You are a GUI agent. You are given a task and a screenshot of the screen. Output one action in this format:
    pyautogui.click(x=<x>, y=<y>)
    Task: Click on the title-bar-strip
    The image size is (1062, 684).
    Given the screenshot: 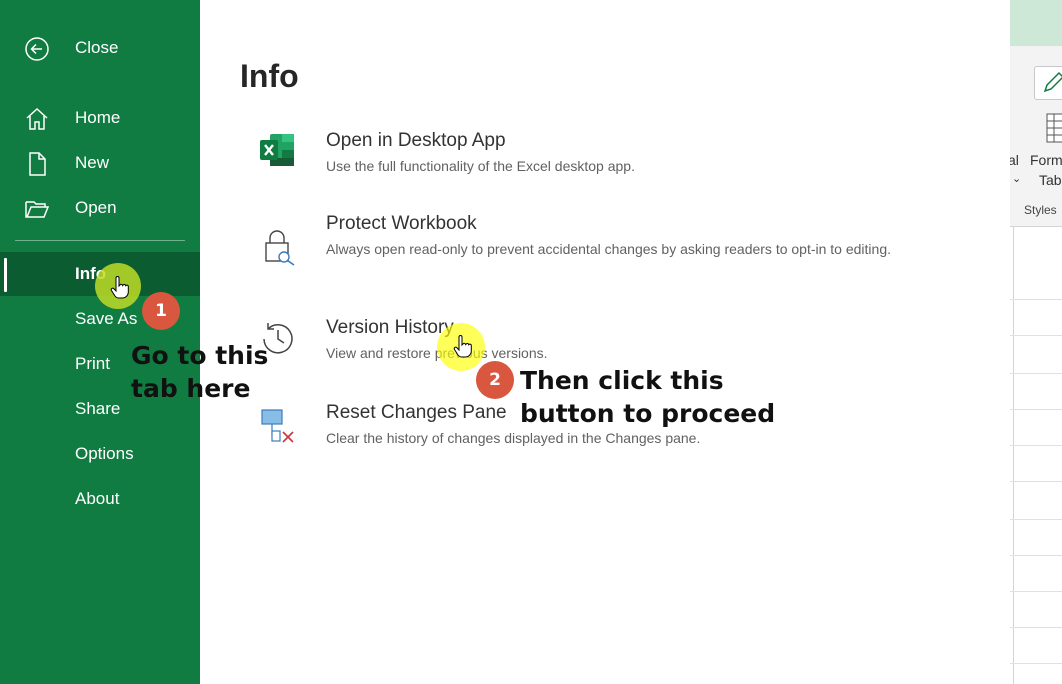 What is the action you would take?
    pyautogui.click(x=1036, y=23)
    